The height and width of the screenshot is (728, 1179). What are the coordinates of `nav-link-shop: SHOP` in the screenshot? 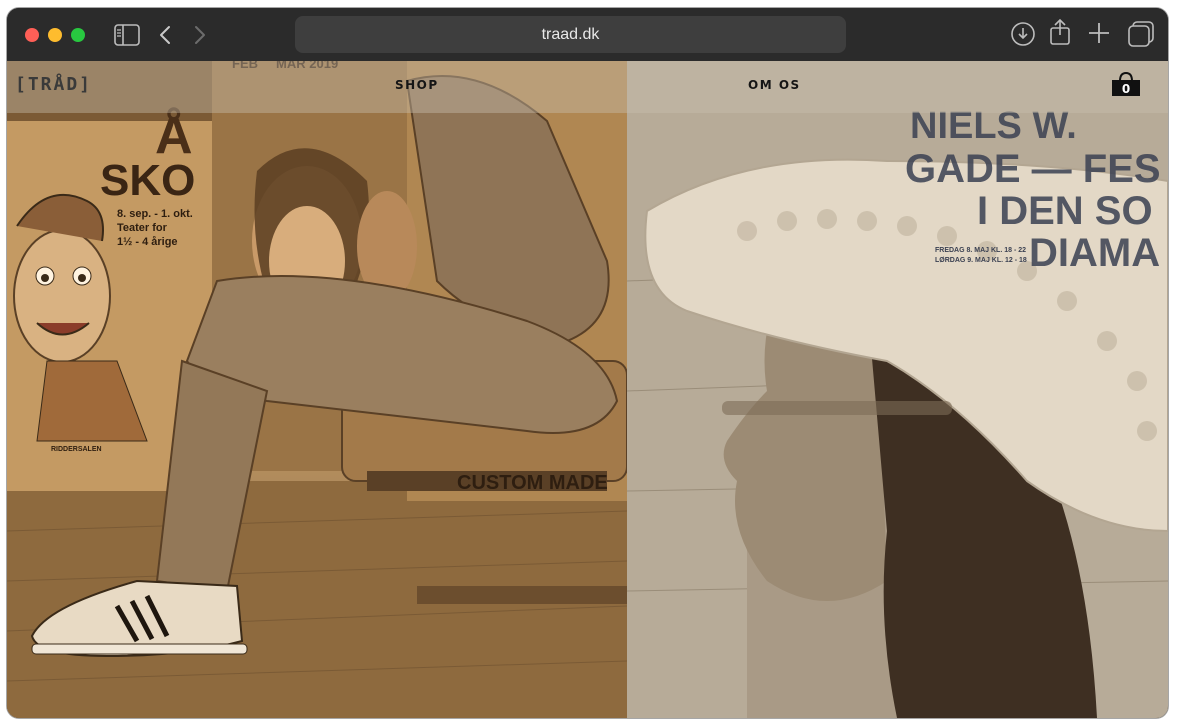 It's located at (417, 85).